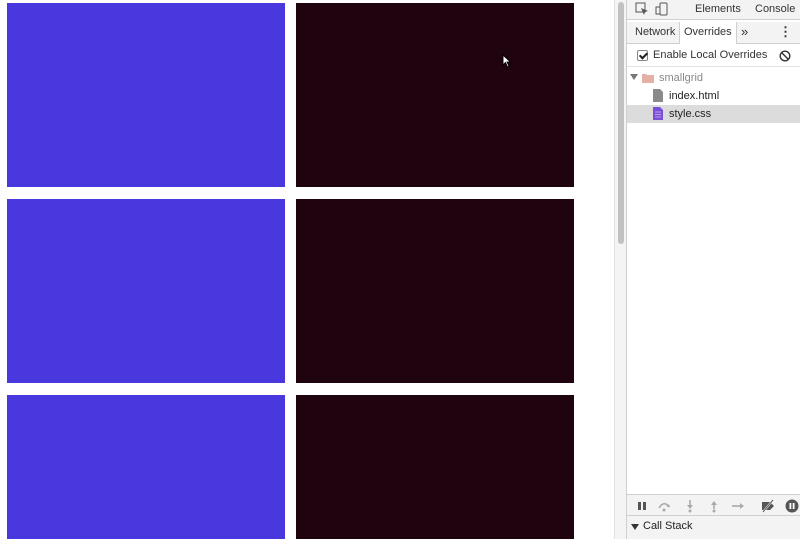 The width and height of the screenshot is (800, 539). Describe the element at coordinates (655, 32) in the screenshot. I see `tab-network: Network` at that location.